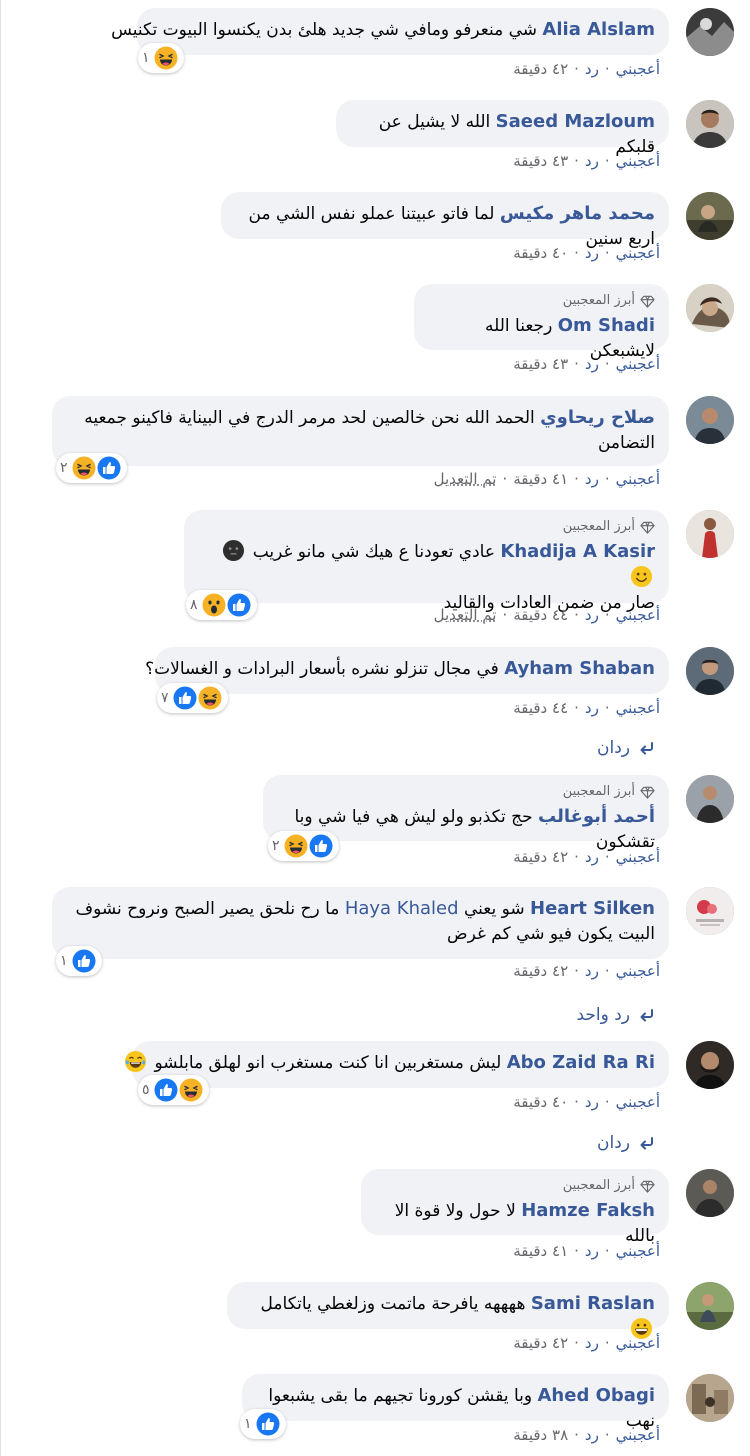  I want to click on comment-text: التضامن, so click(626, 443).